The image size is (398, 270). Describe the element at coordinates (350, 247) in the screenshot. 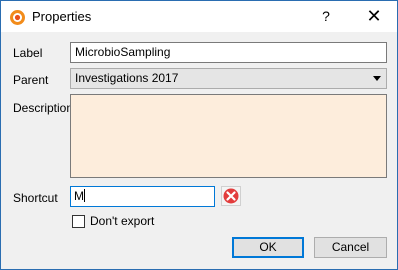

I see `cancel-button: Cancel` at that location.